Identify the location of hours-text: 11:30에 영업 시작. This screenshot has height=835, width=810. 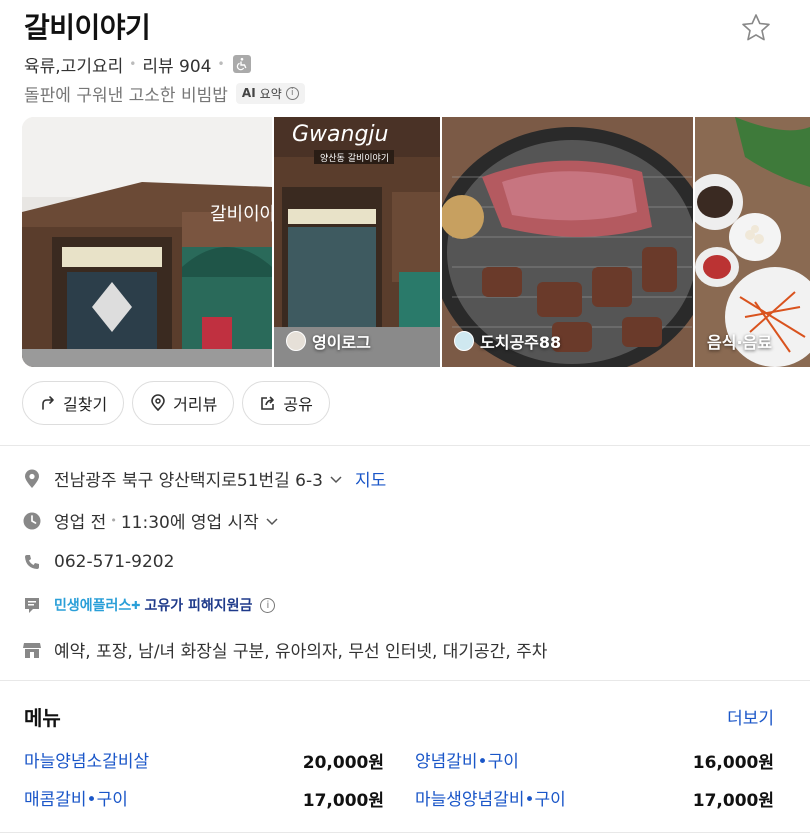
(189, 523).